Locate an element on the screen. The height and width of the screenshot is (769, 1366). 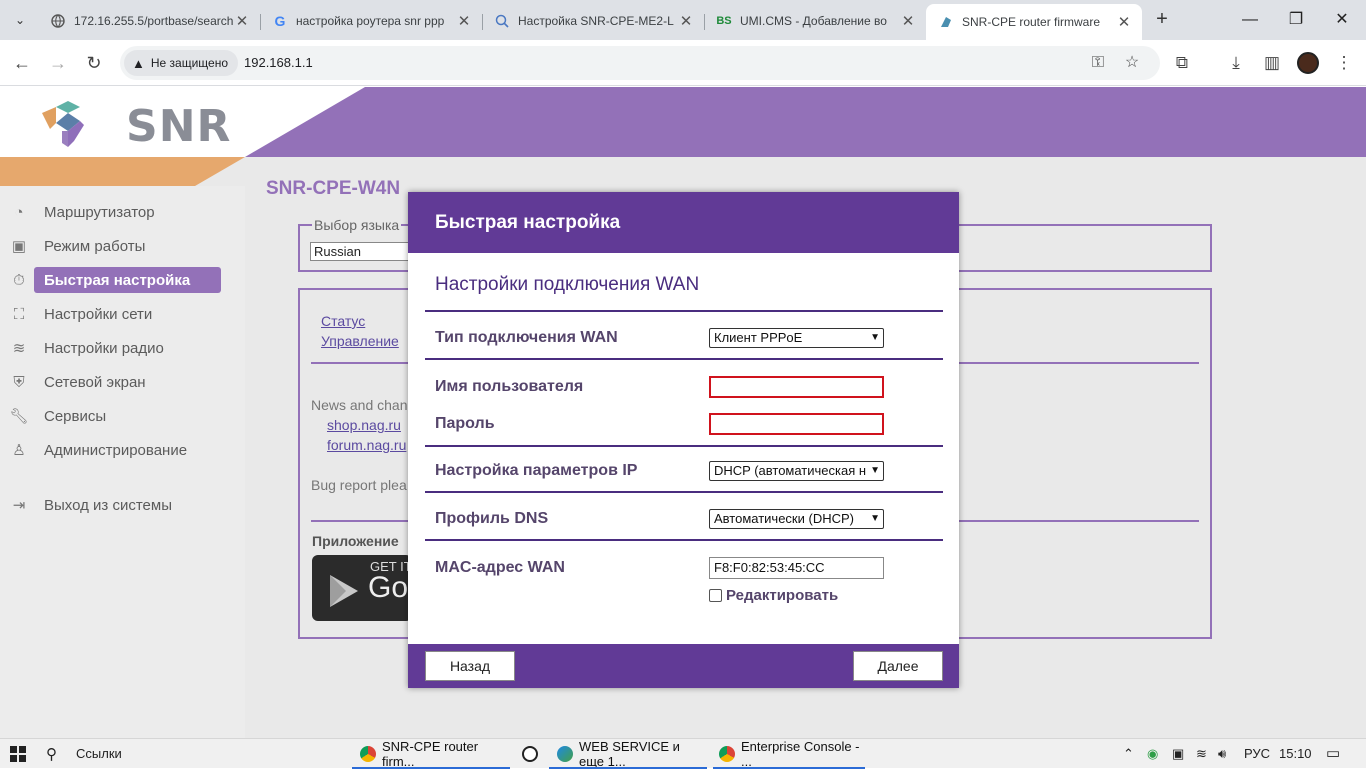
sidebar-item-network: ⛶ Настройки сети is located at coordinates (115, 314).